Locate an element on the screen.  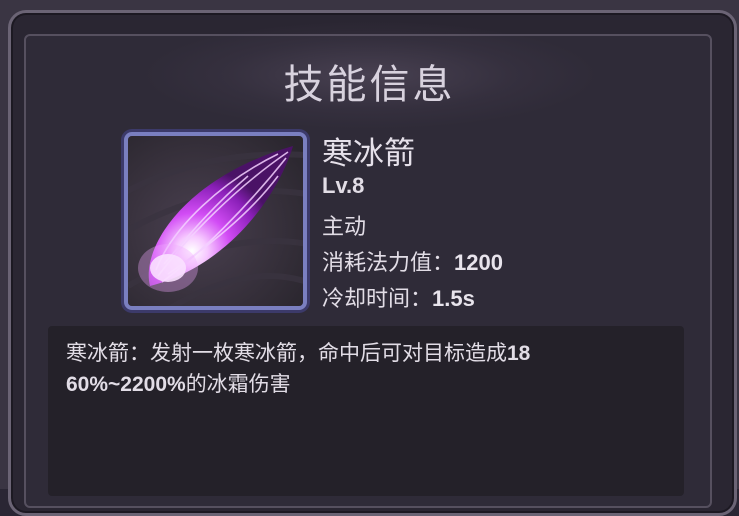
mana-cost-row: 消耗法力值：1200 is located at coordinates (412, 261).